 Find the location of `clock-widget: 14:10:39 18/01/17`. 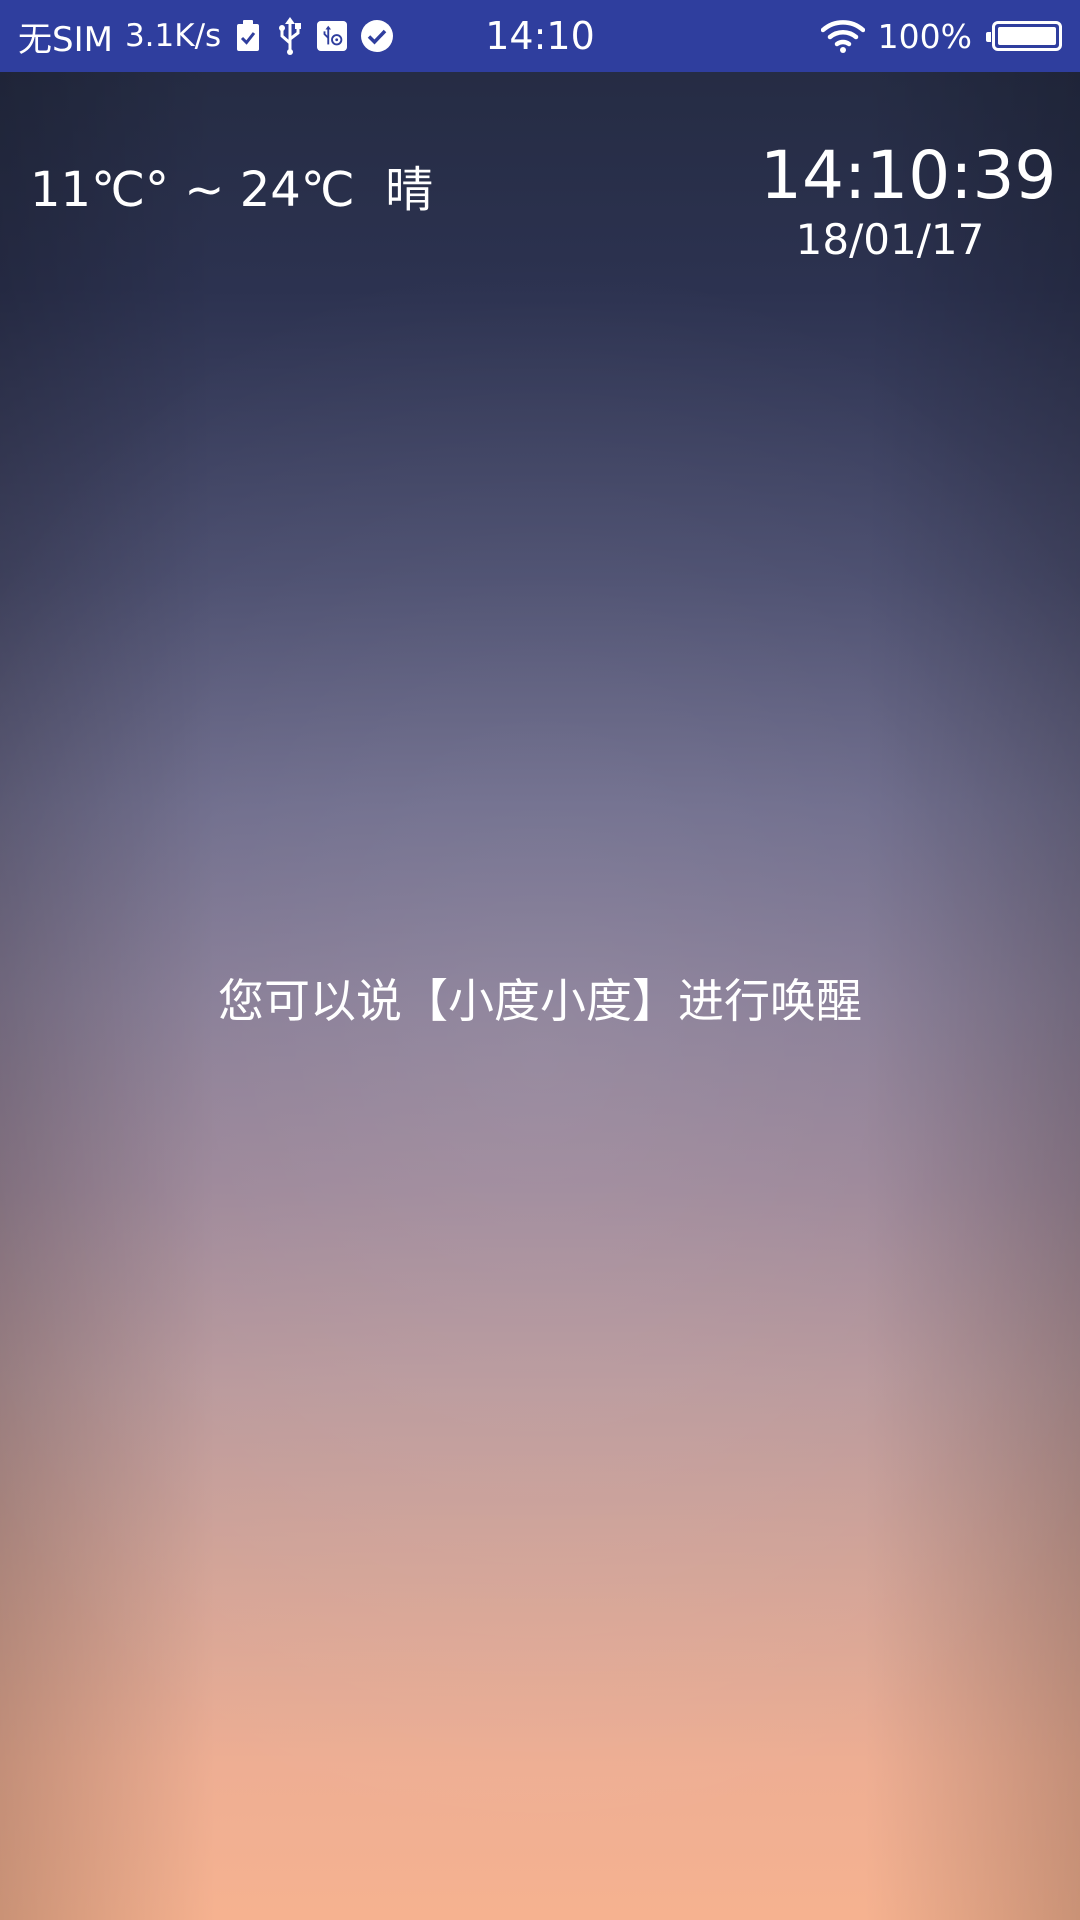

clock-widget: 14:10:39 18/01/17 is located at coordinates (908, 201).